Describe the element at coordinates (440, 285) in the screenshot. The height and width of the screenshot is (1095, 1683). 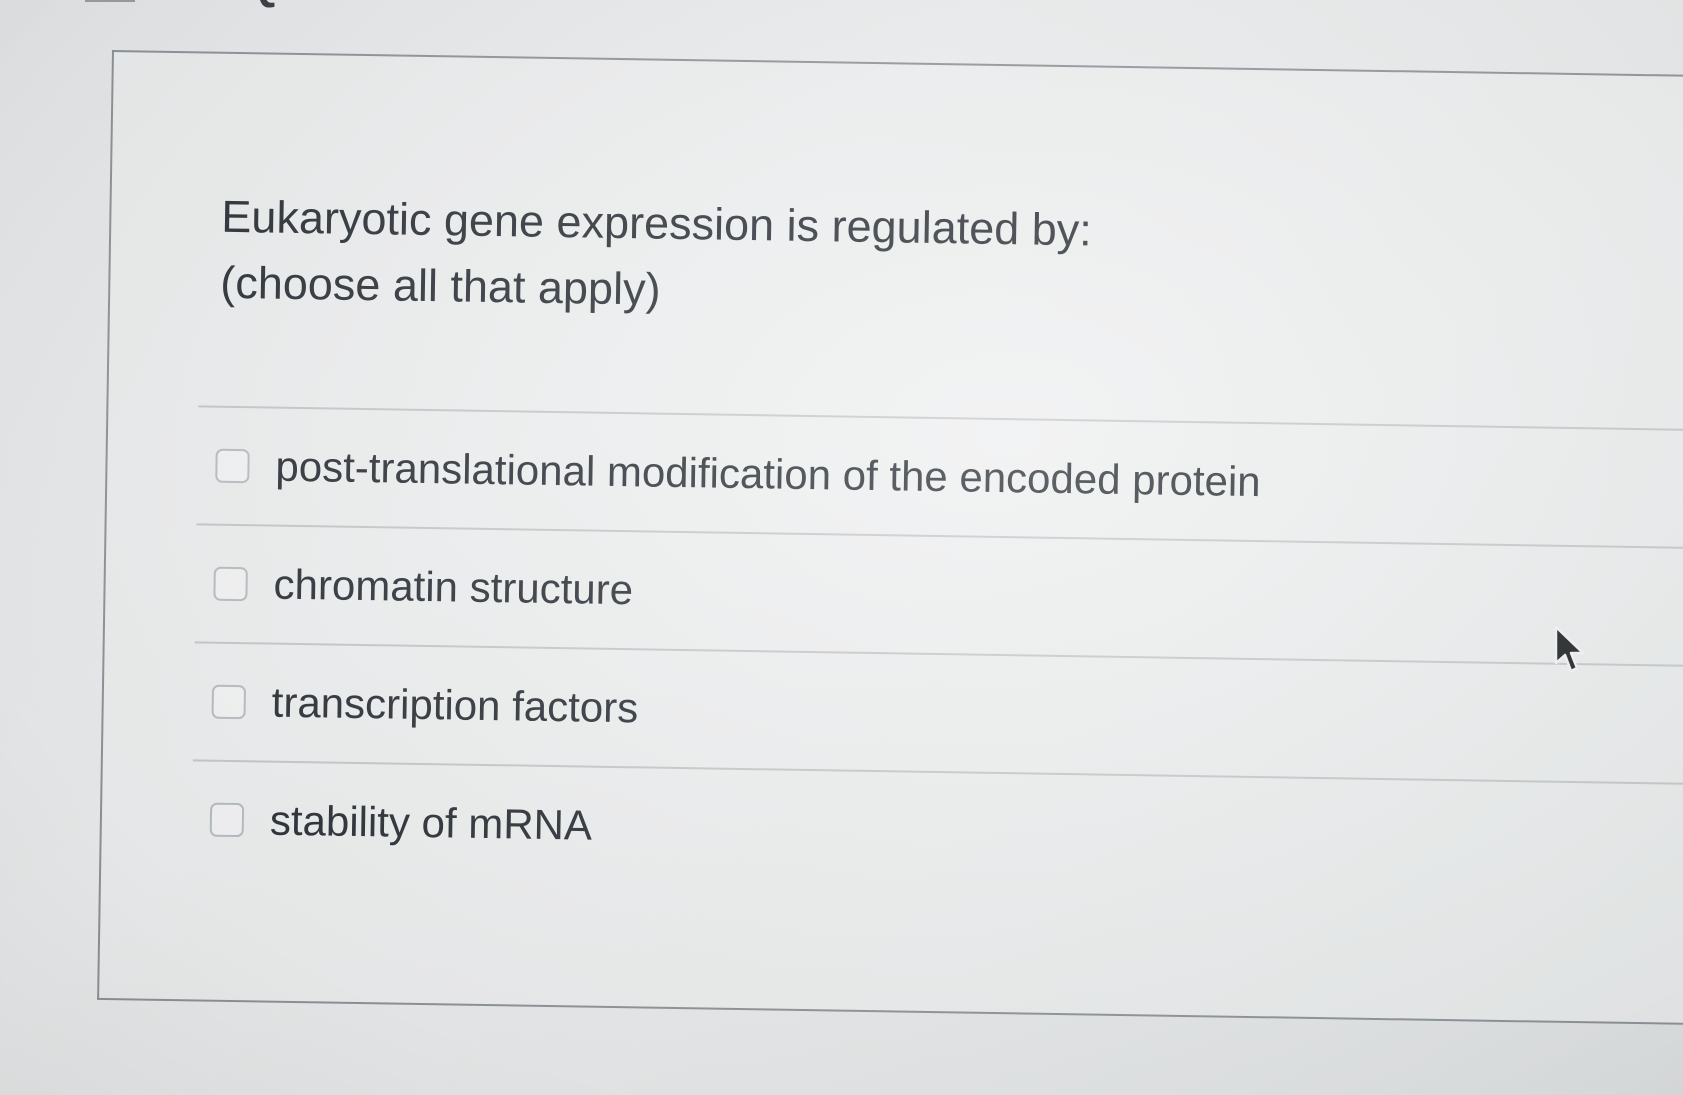
I see `question-prompt-line2: (choose all that apply)` at that location.